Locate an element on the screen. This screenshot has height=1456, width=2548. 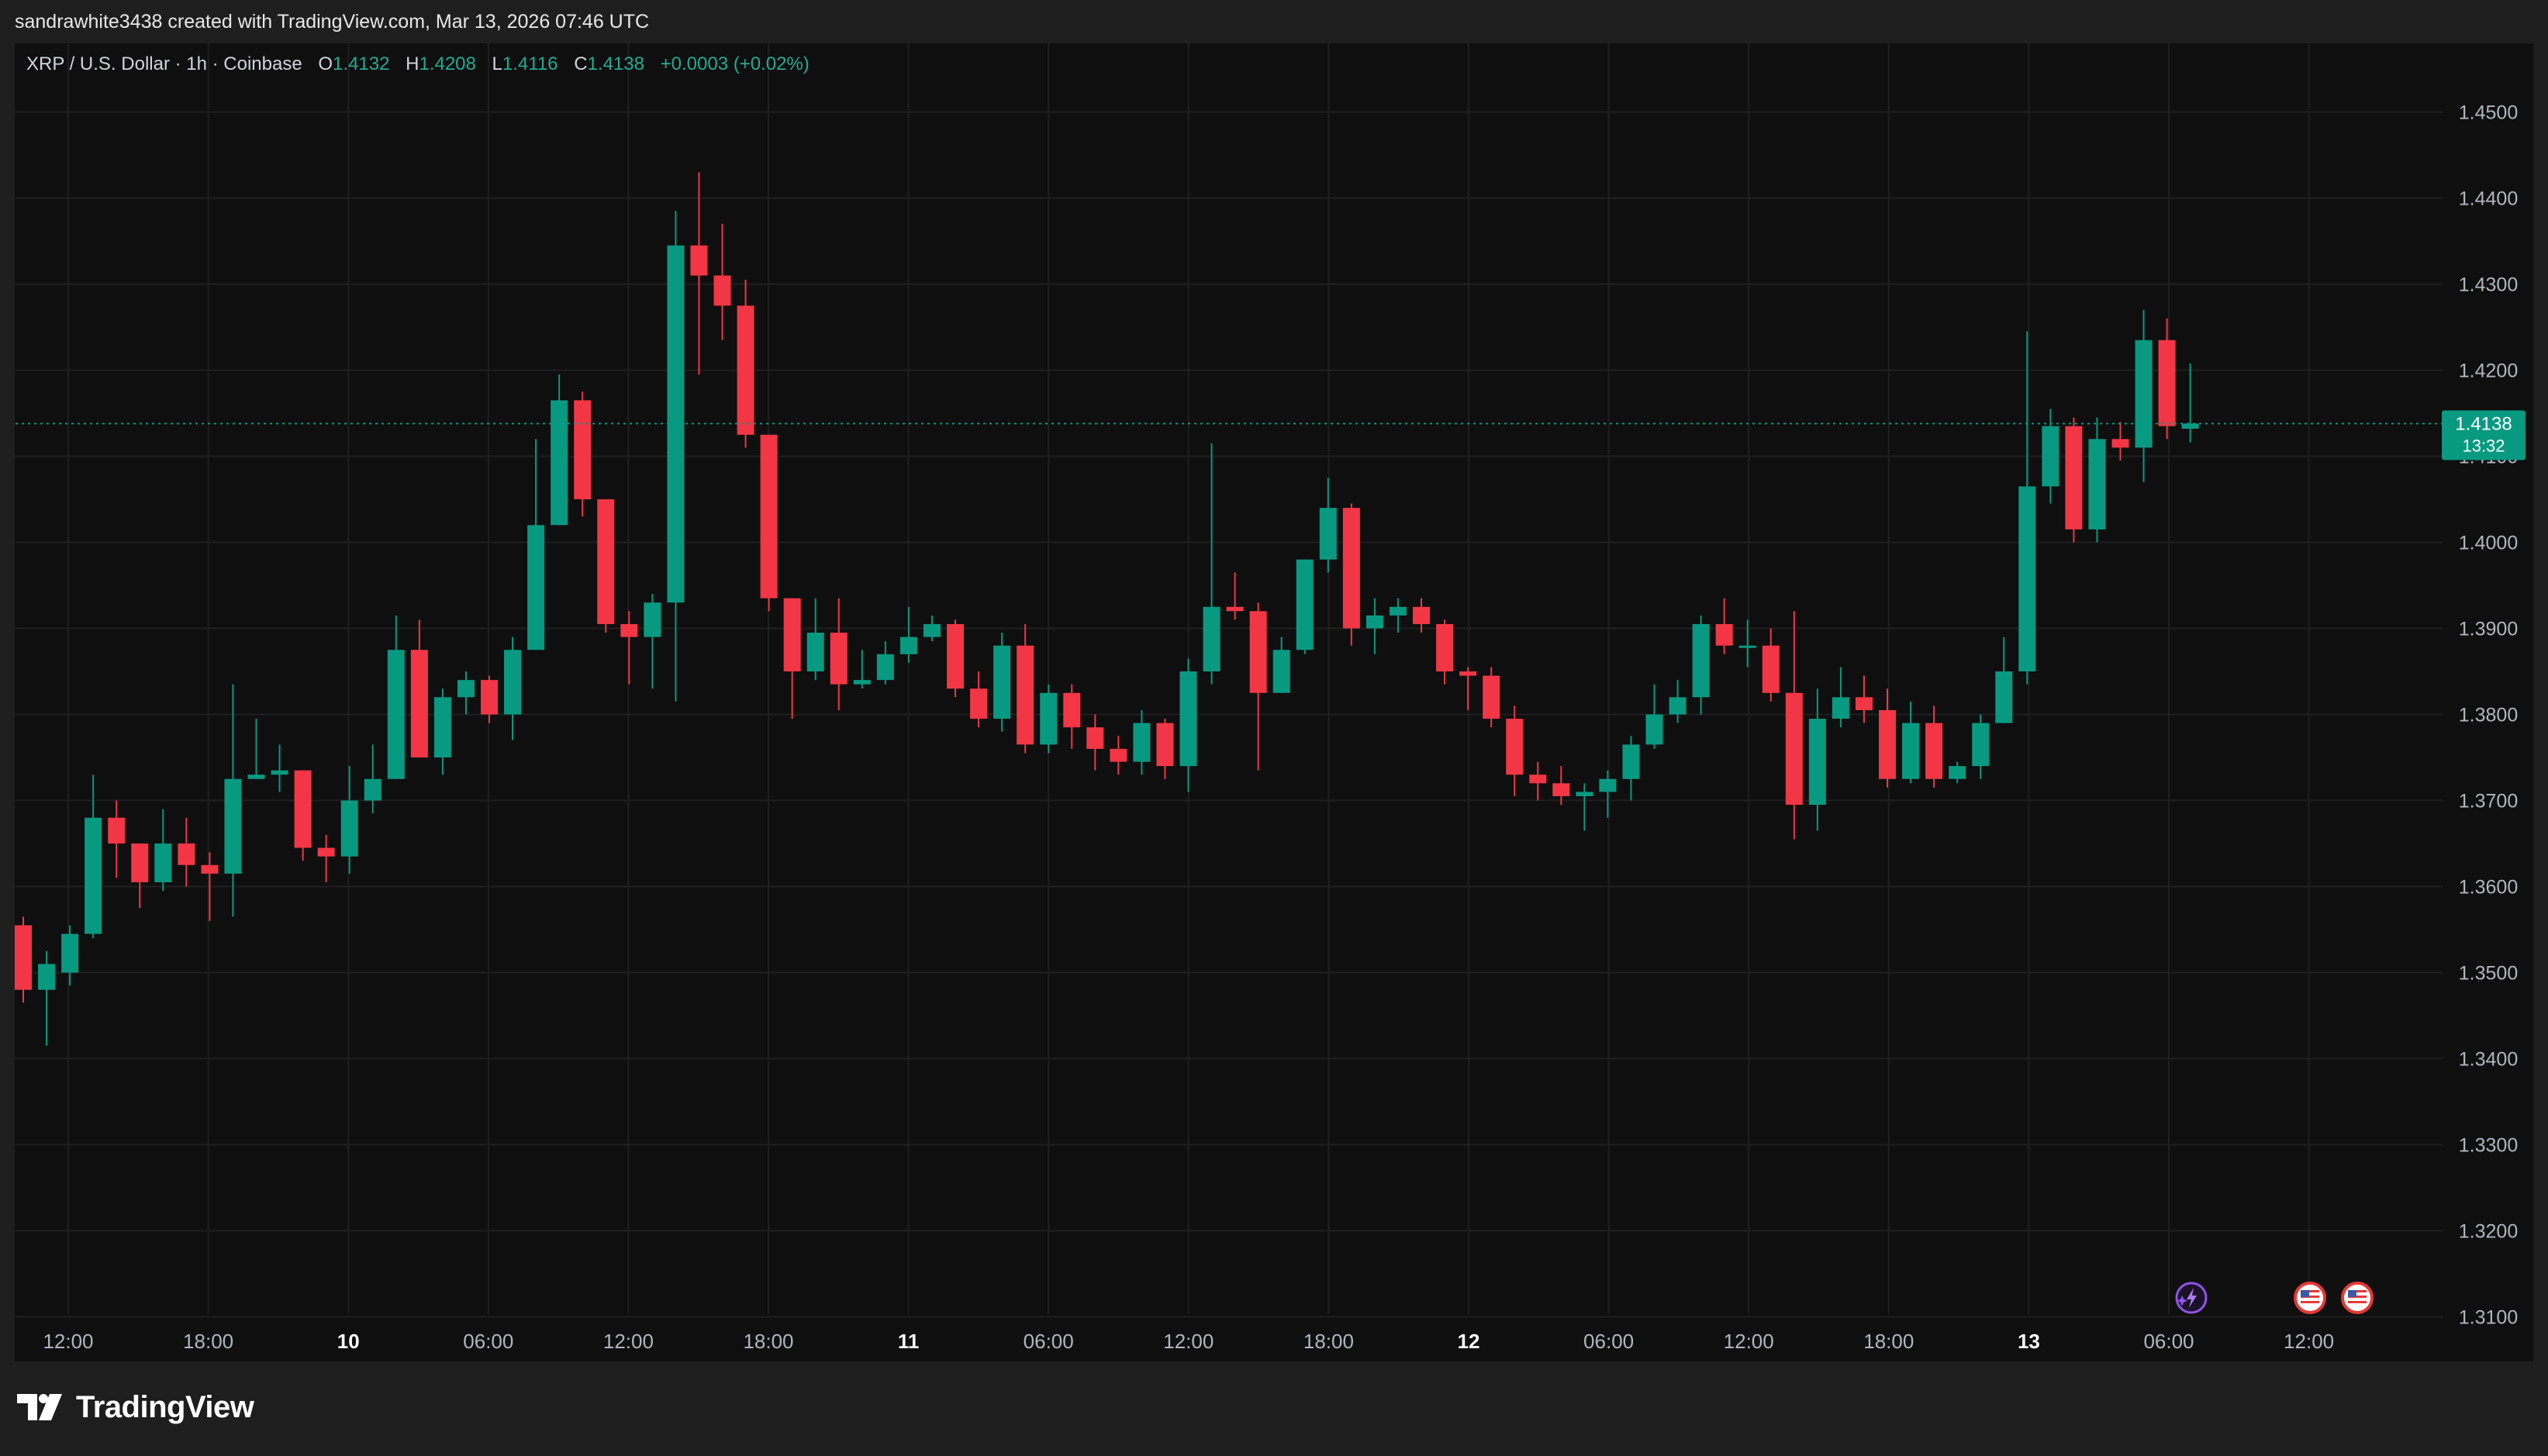
price-tick-label: 1.3400 is located at coordinates (2488, 1060).